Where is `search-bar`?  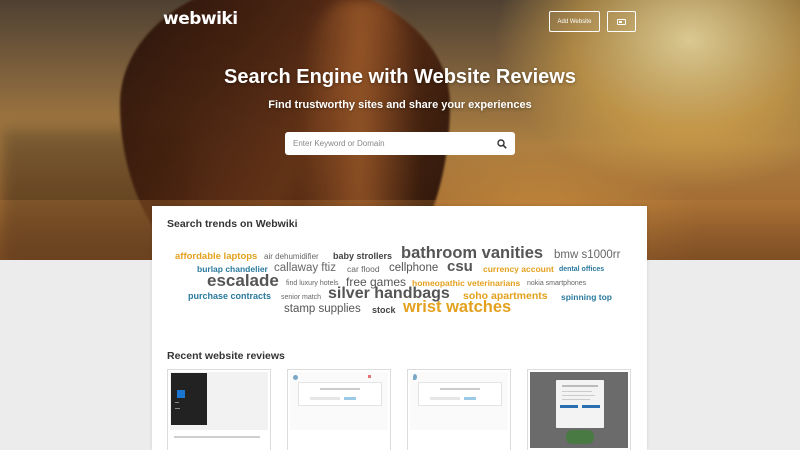
search-bar is located at coordinates (400, 143).